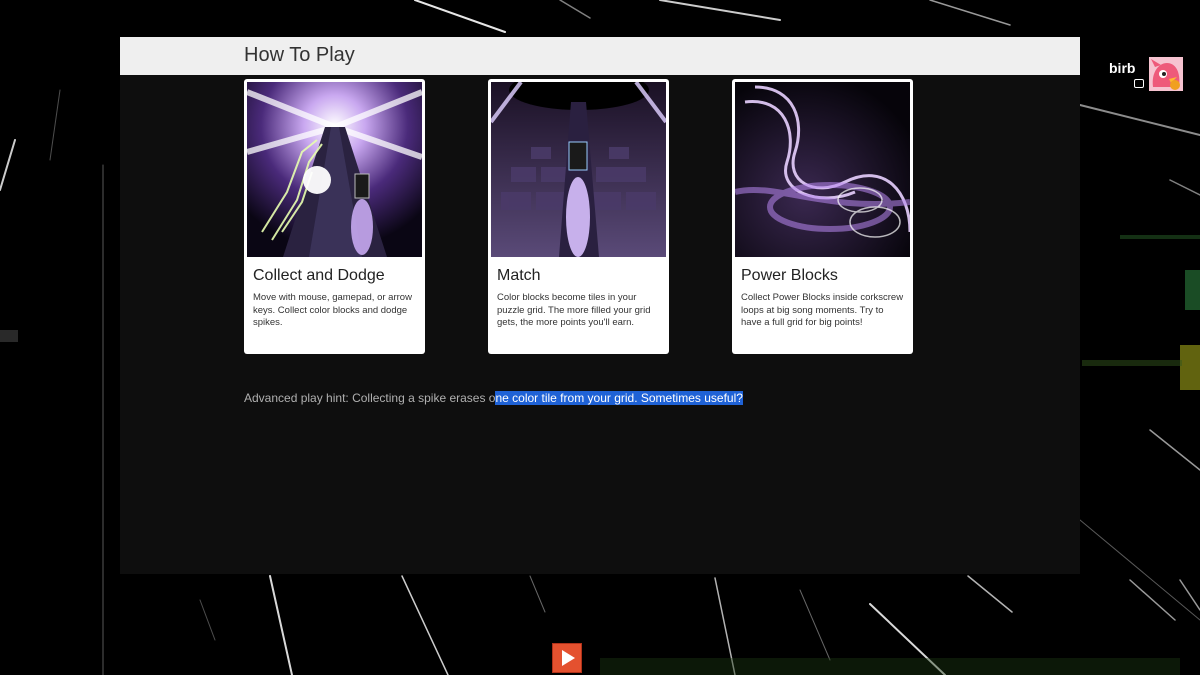 Image resolution: width=1200 pixels, height=675 pixels. Describe the element at coordinates (1139, 83) in the screenshot. I see `user-status-icon` at that location.